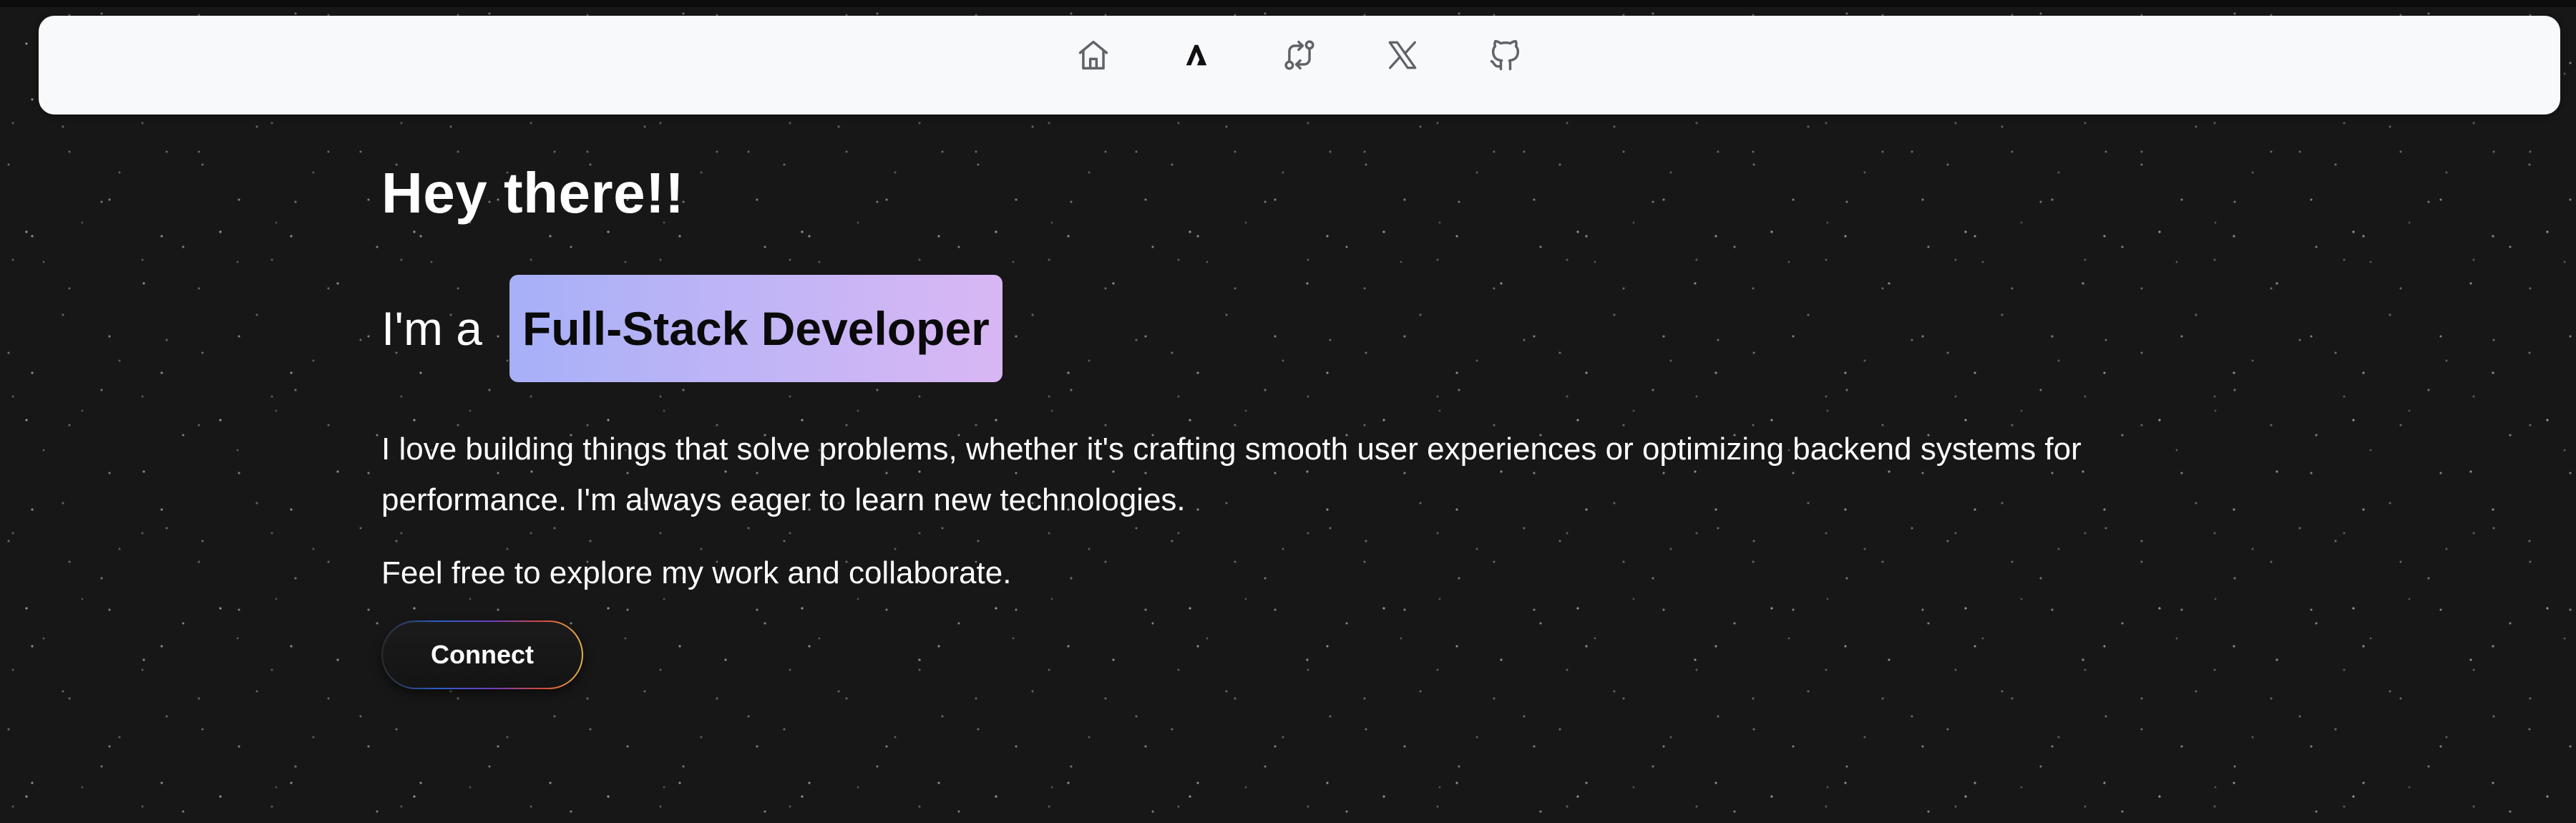  What do you see at coordinates (1275, 329) in the screenshot?
I see `role-line: I'm a Full-Stack Developer` at bounding box center [1275, 329].